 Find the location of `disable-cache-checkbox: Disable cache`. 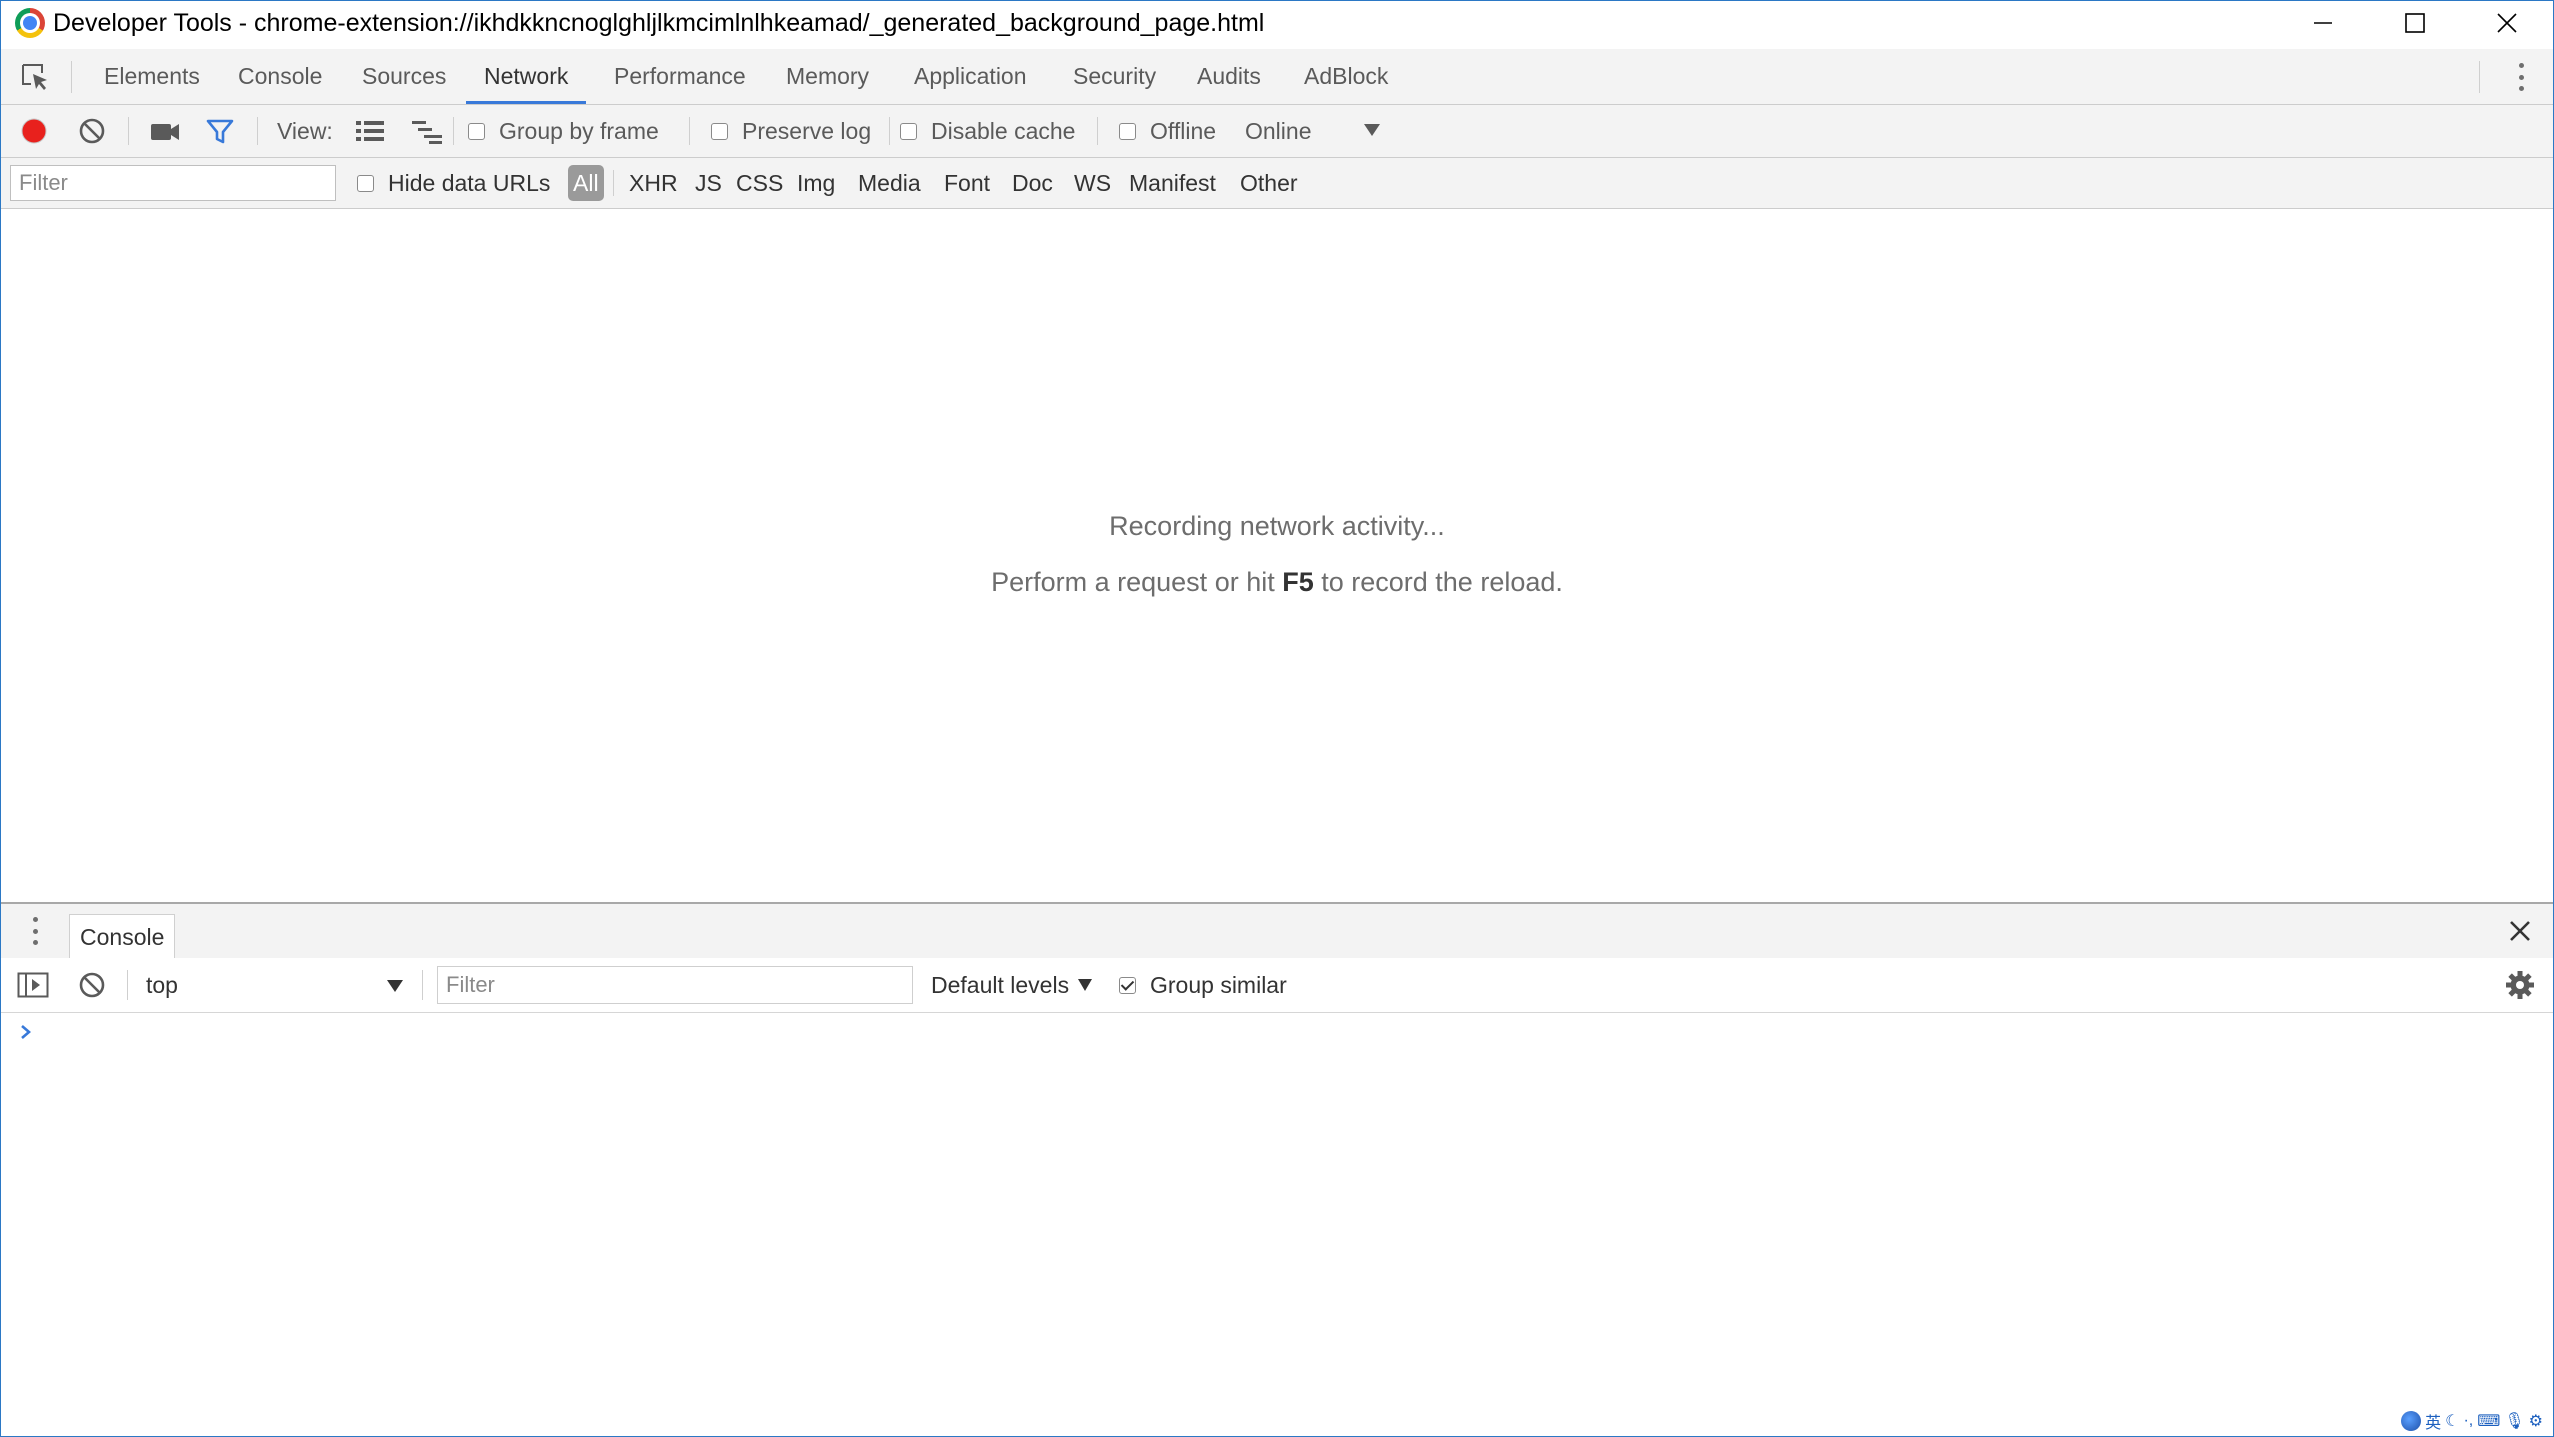

disable-cache-checkbox: Disable cache is located at coordinates (987, 131).